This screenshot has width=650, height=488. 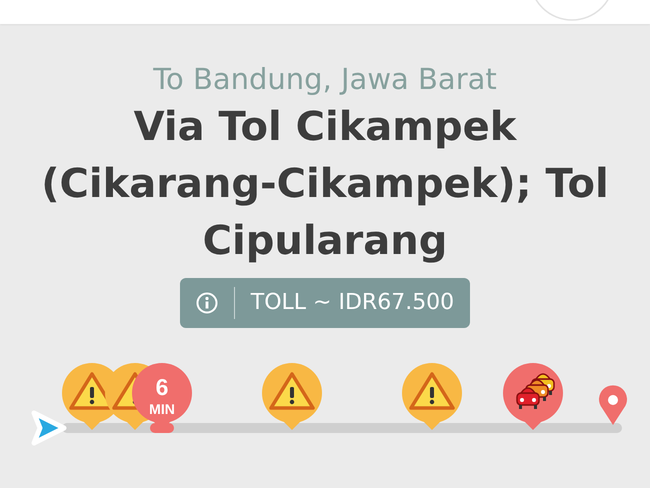 What do you see at coordinates (352, 303) in the screenshot?
I see `toll-price: TOLL ~ IDR67.500` at bounding box center [352, 303].